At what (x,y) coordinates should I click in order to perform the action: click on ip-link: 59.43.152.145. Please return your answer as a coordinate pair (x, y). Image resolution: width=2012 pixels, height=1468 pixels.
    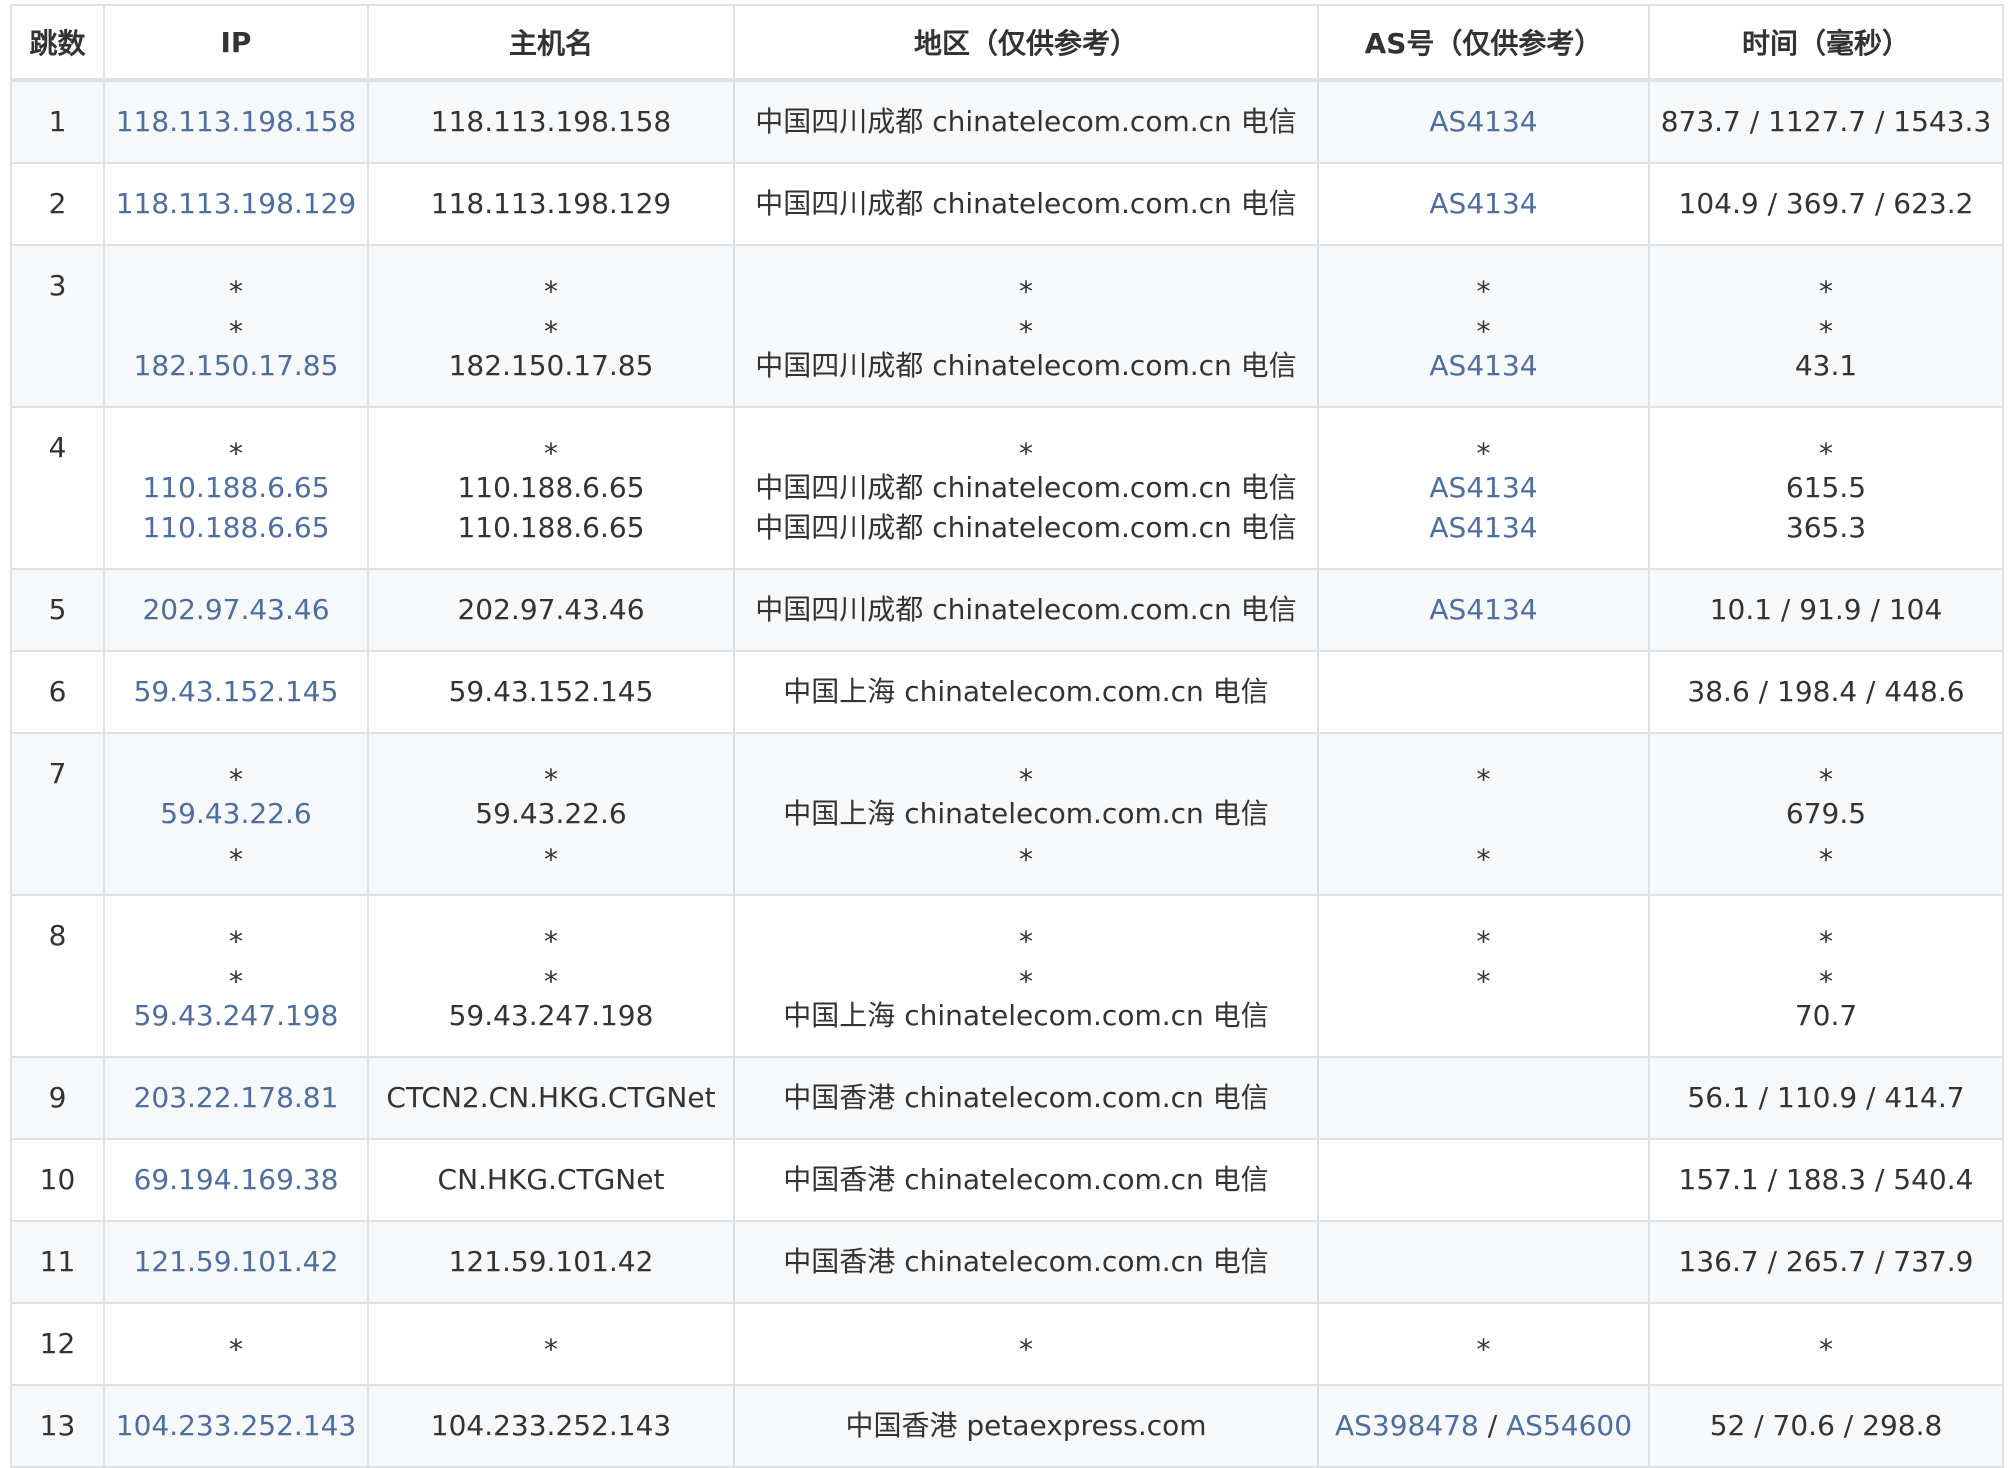
    Looking at the image, I should click on (236, 691).